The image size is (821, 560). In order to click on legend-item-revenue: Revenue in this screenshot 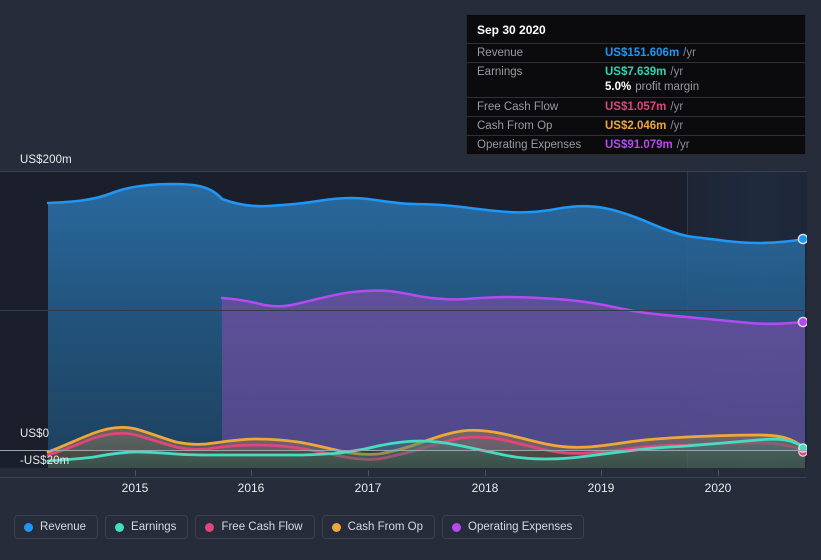, I will do `click(56, 527)`.